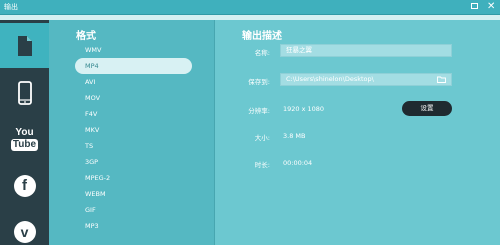 The image size is (500, 245). Describe the element at coordinates (133, 66) in the screenshot. I see `format-item-mp4: MP4` at that location.